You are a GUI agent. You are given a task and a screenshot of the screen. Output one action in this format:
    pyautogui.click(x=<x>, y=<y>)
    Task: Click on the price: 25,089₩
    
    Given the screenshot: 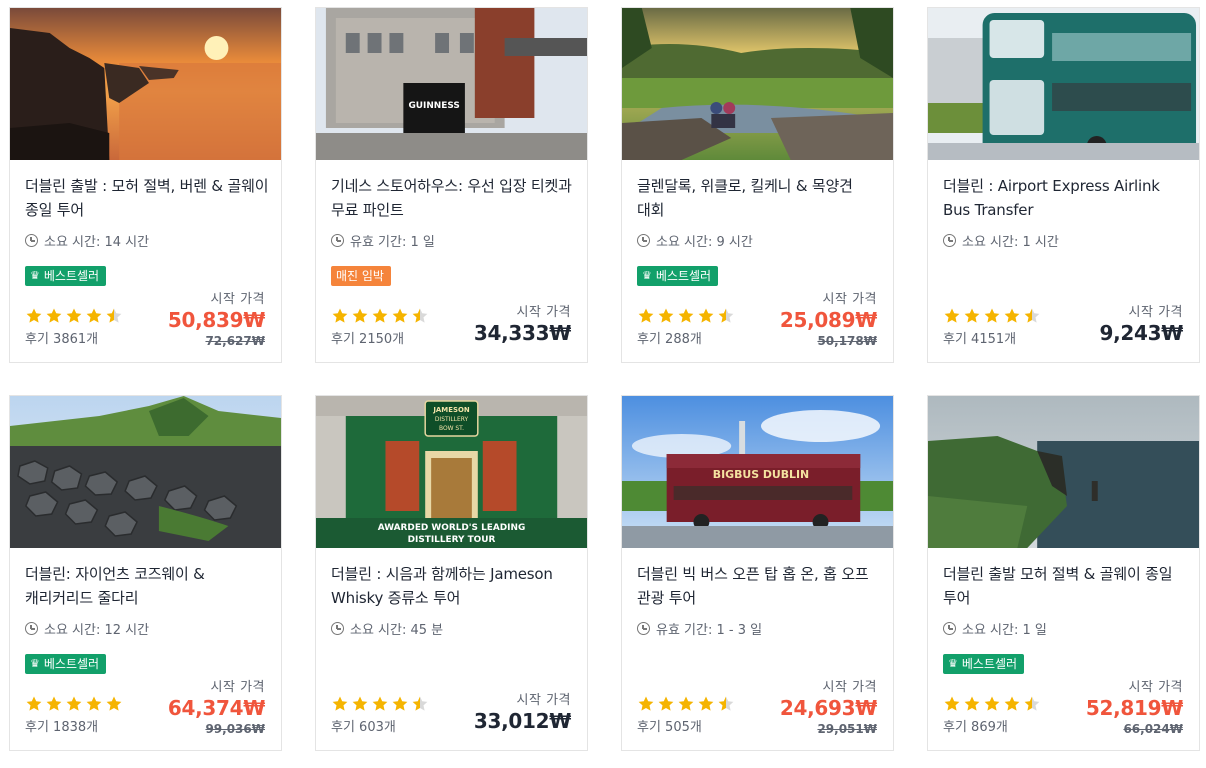 What is the action you would take?
    pyautogui.click(x=828, y=320)
    